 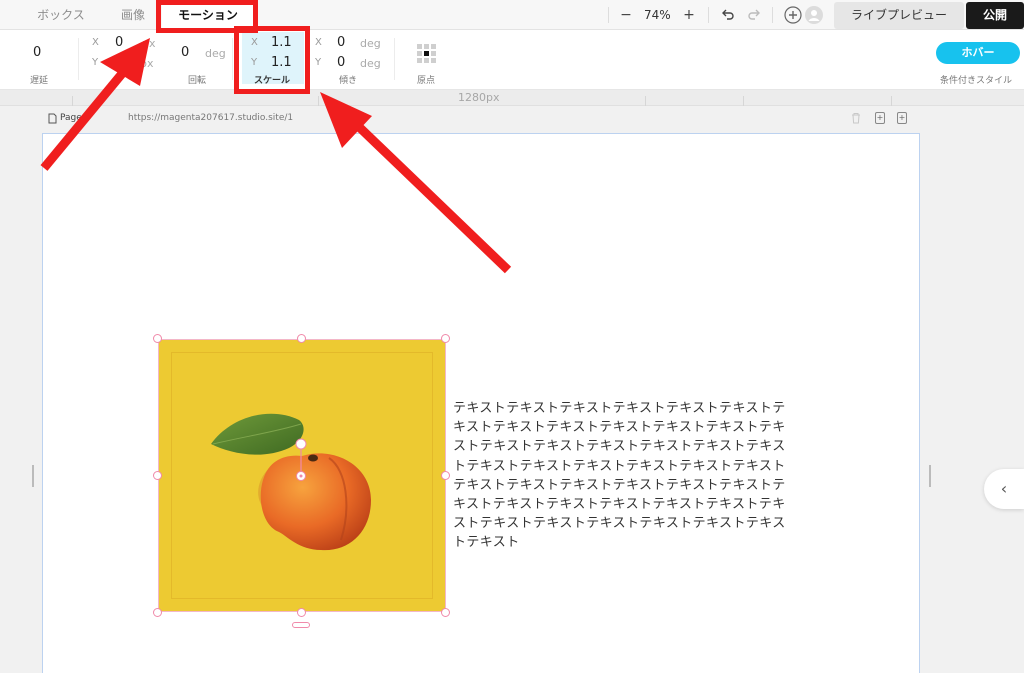 I want to click on annotation-arrow-to-tab, so click(x=95, y=104).